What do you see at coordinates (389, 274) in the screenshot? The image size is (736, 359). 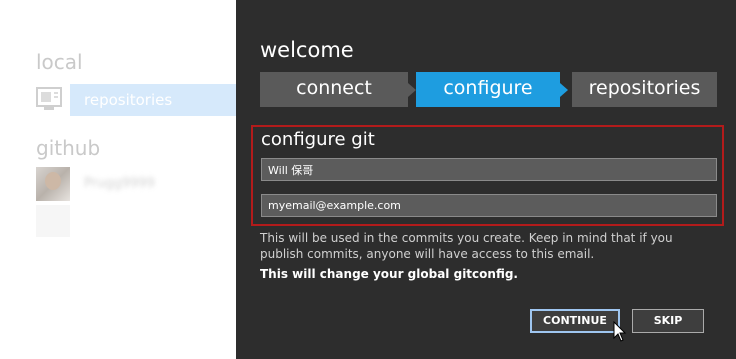 I see `warning-text: This will change your global gitconfig.` at bounding box center [389, 274].